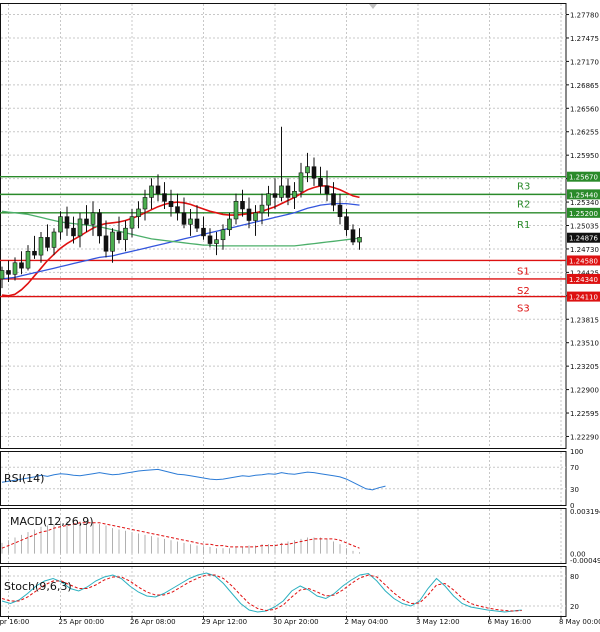  I want to click on macd-y-label-0: 0.003194, so click(585, 512).